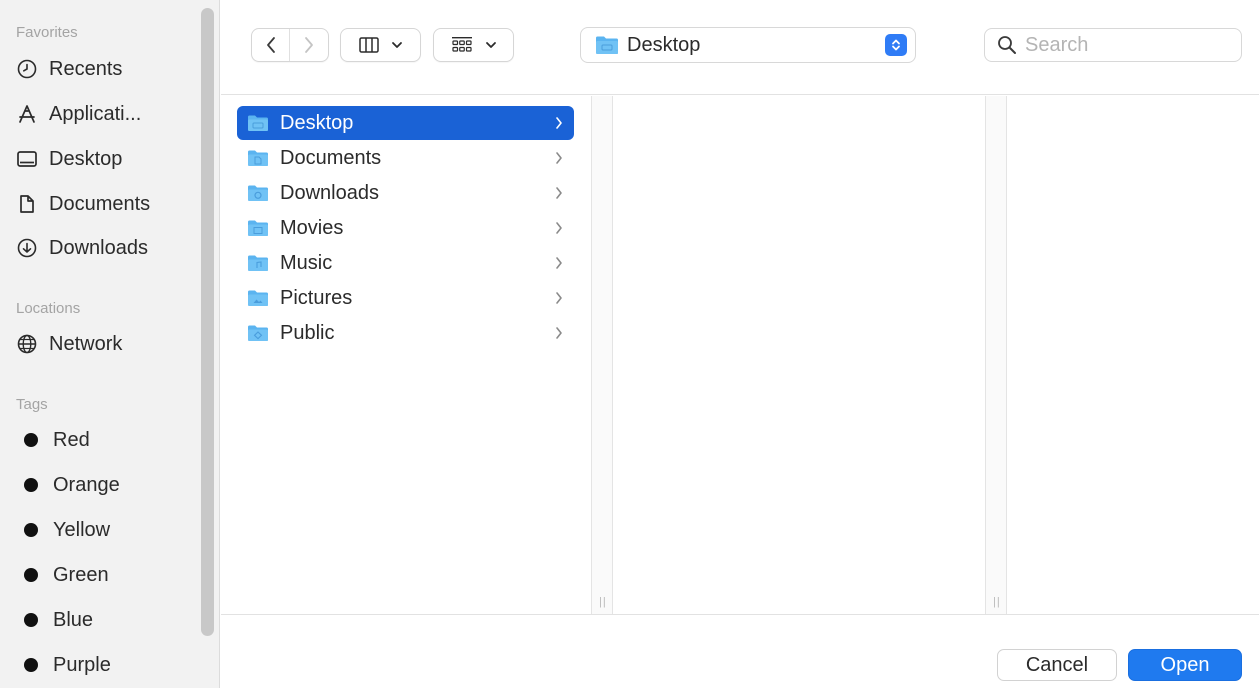 This screenshot has height=688, width=1259. I want to click on list-item-label: Music, so click(306, 262).